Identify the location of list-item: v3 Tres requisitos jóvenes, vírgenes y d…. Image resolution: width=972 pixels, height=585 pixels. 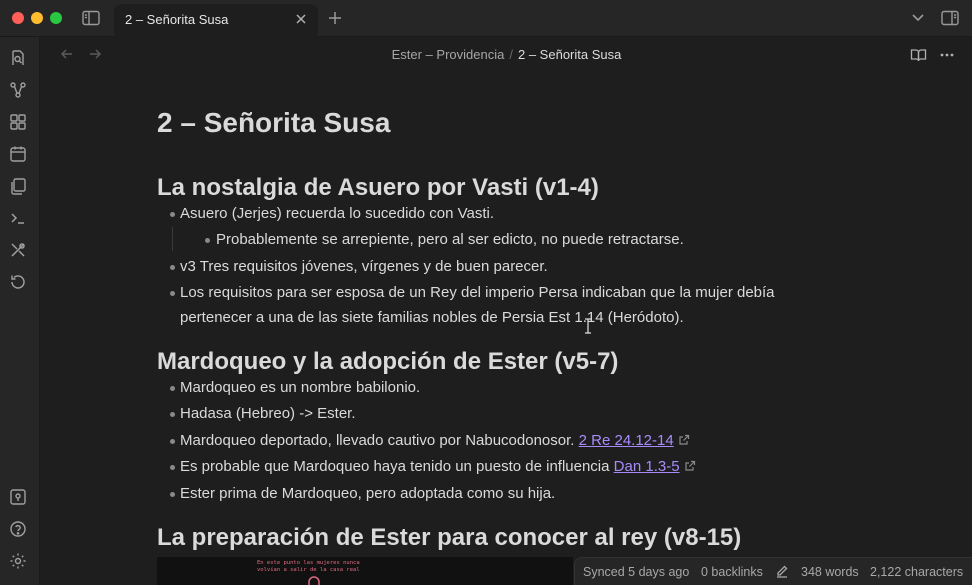
(364, 266).